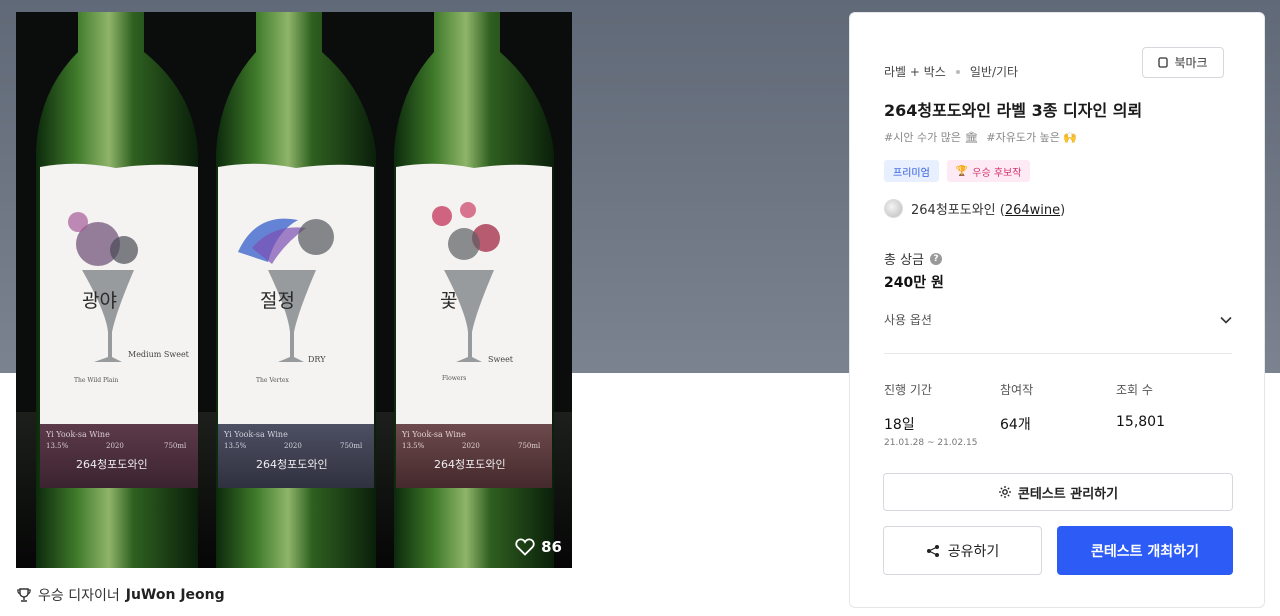  Describe the element at coordinates (962, 171) in the screenshot. I see `trophy-icon: 🏆` at that location.